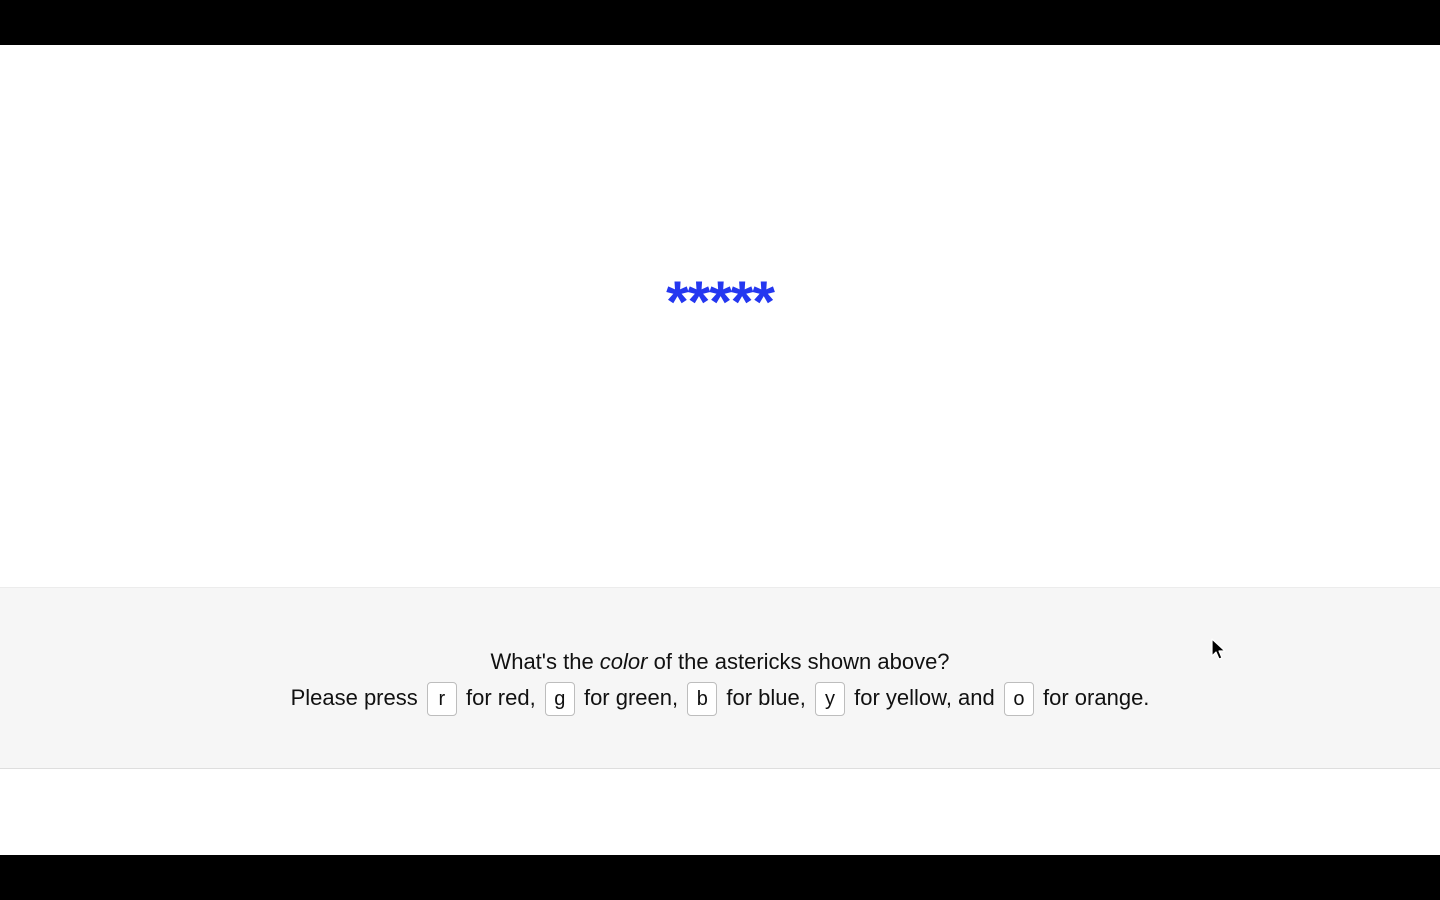 The height and width of the screenshot is (900, 1440). I want to click on key-b-label: for blue,, so click(766, 697).